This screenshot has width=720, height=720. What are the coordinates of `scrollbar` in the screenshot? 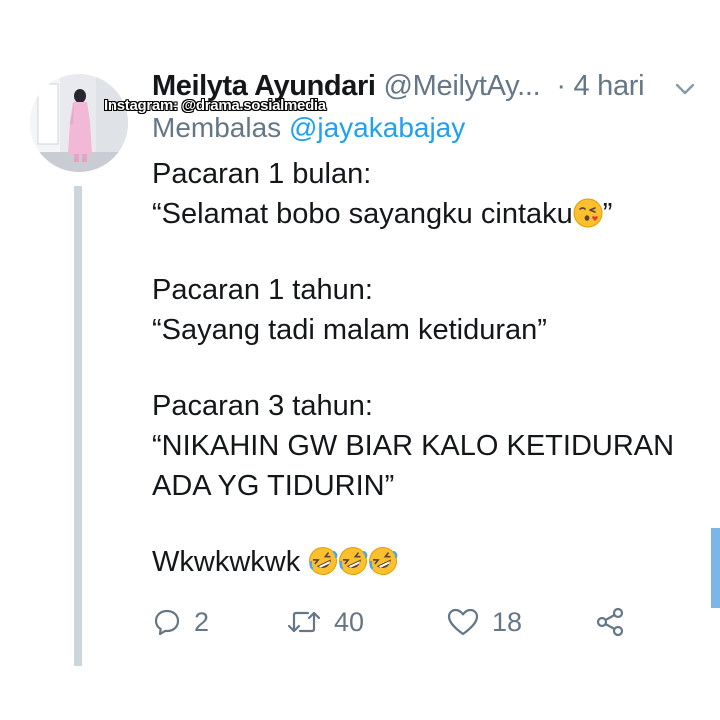 It's located at (715, 568).